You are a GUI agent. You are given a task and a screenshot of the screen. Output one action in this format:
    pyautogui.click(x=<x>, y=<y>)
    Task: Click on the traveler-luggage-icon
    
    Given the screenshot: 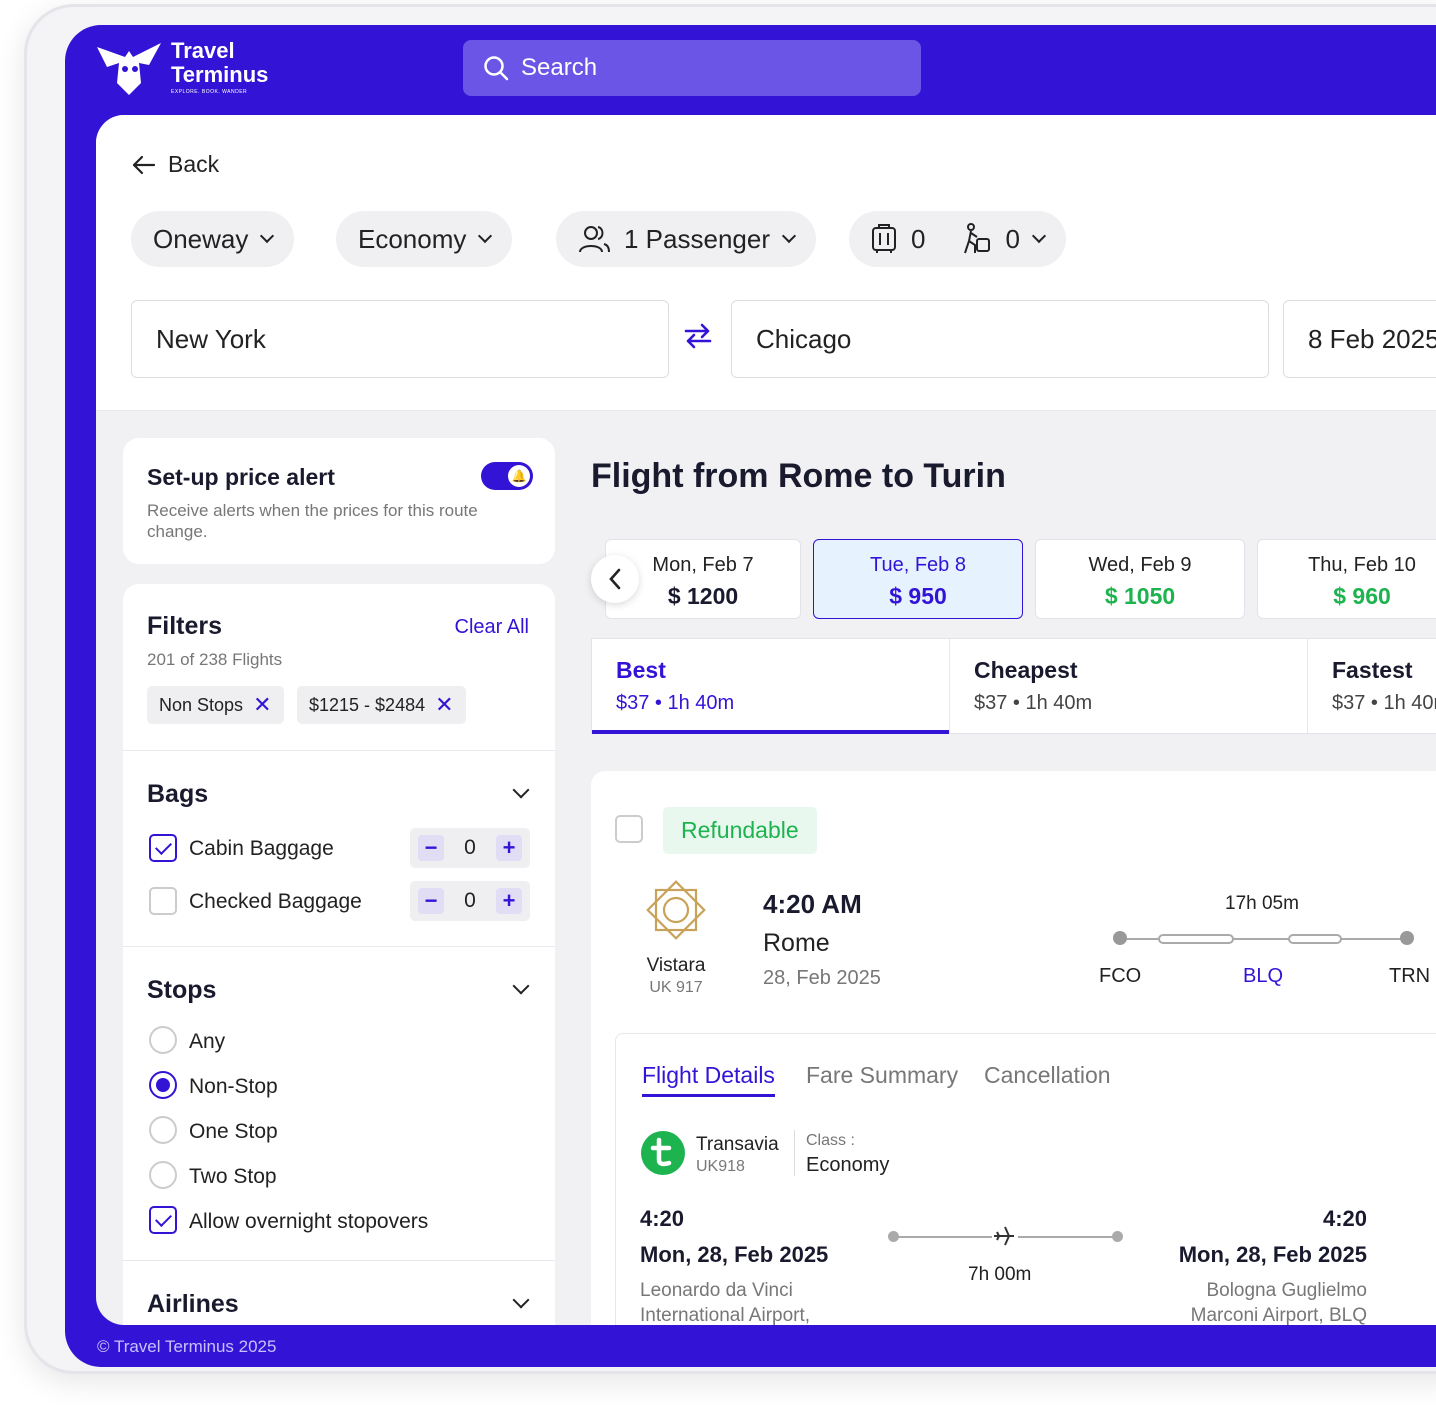 What is the action you would take?
    pyautogui.click(x=977, y=238)
    